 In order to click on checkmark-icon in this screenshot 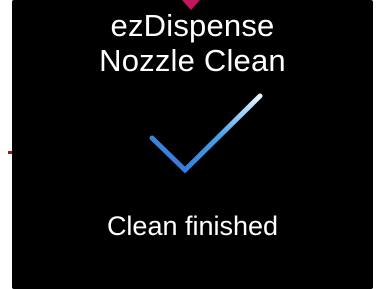, I will do `click(206, 133)`.